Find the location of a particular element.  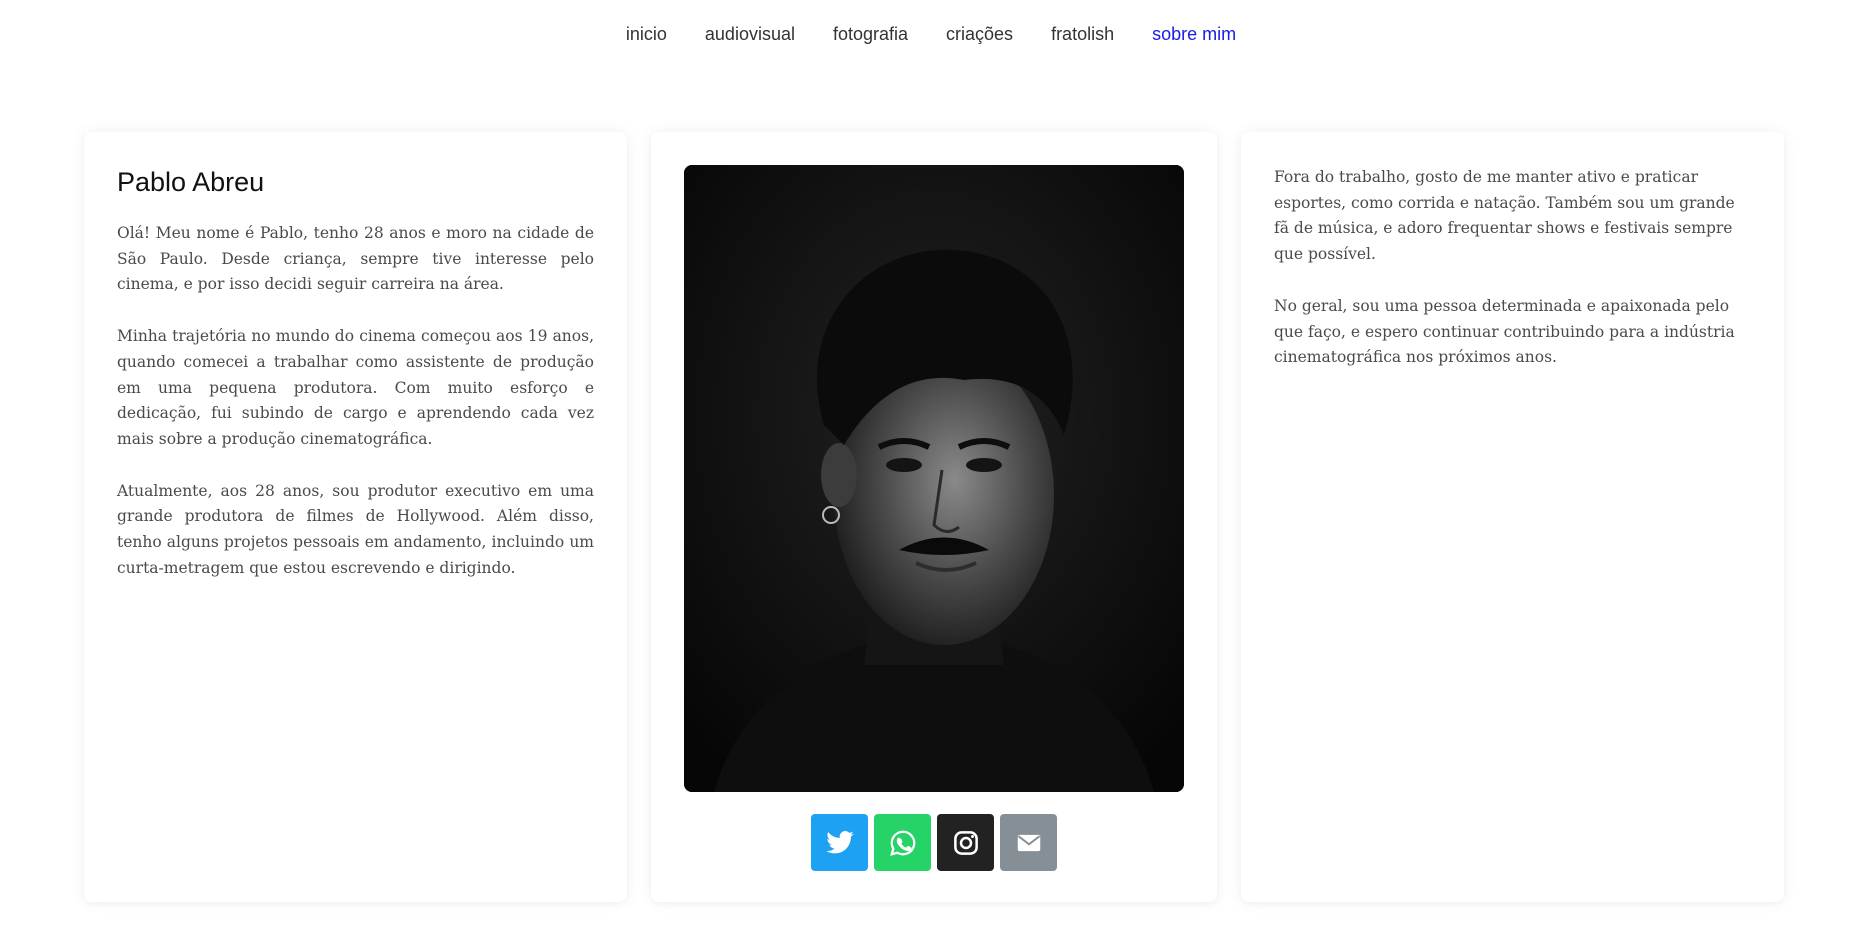

email-icon is located at coordinates (1028, 842).